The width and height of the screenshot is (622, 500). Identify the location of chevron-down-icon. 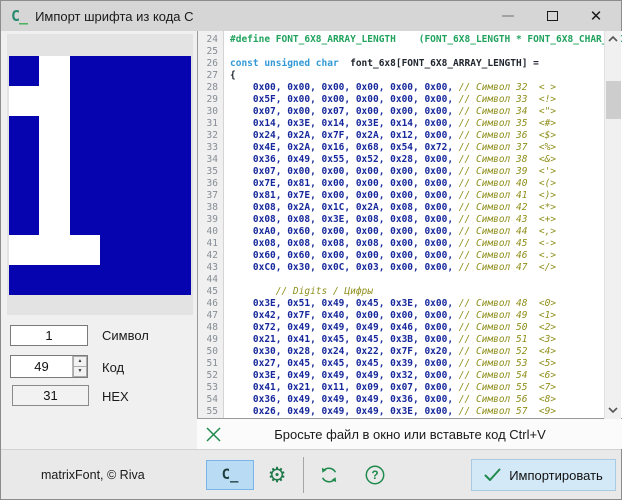
(613, 410).